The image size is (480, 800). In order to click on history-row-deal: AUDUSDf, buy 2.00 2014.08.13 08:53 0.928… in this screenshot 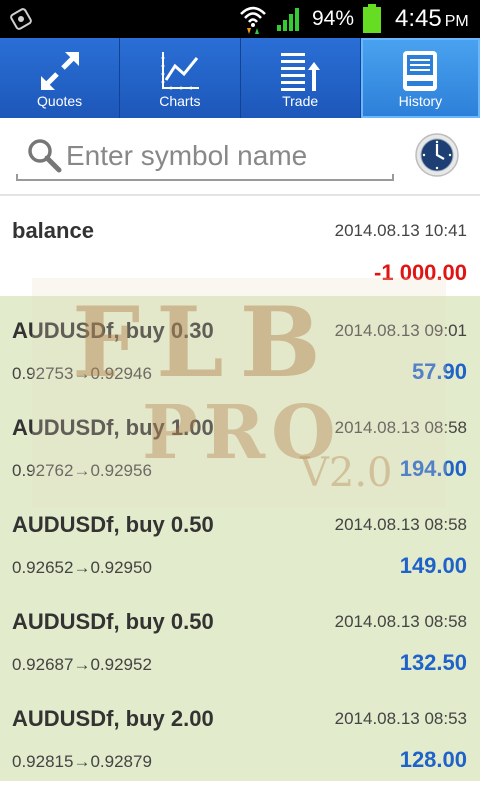, I will do `click(240, 732)`.